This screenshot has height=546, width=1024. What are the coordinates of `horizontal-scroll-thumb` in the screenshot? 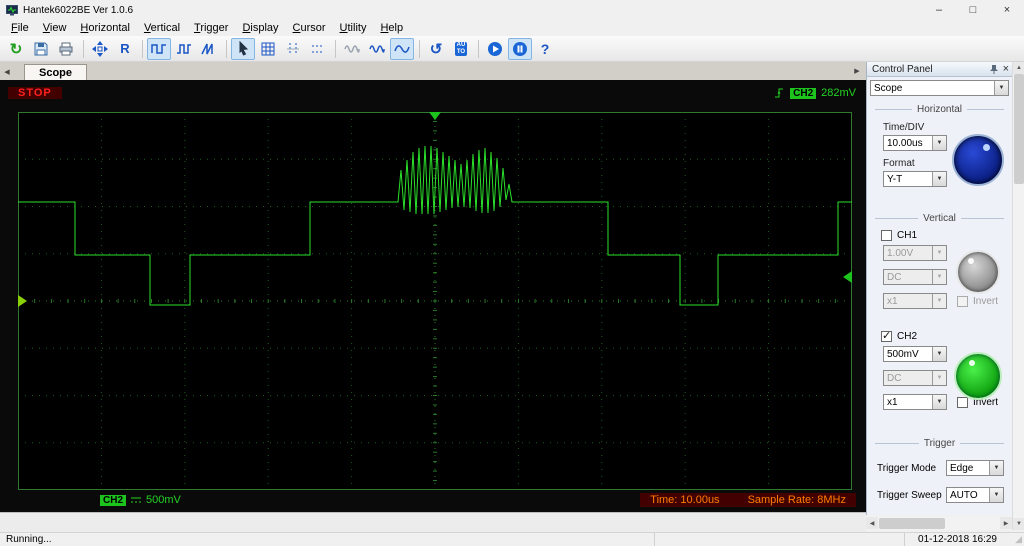 It's located at (912, 523).